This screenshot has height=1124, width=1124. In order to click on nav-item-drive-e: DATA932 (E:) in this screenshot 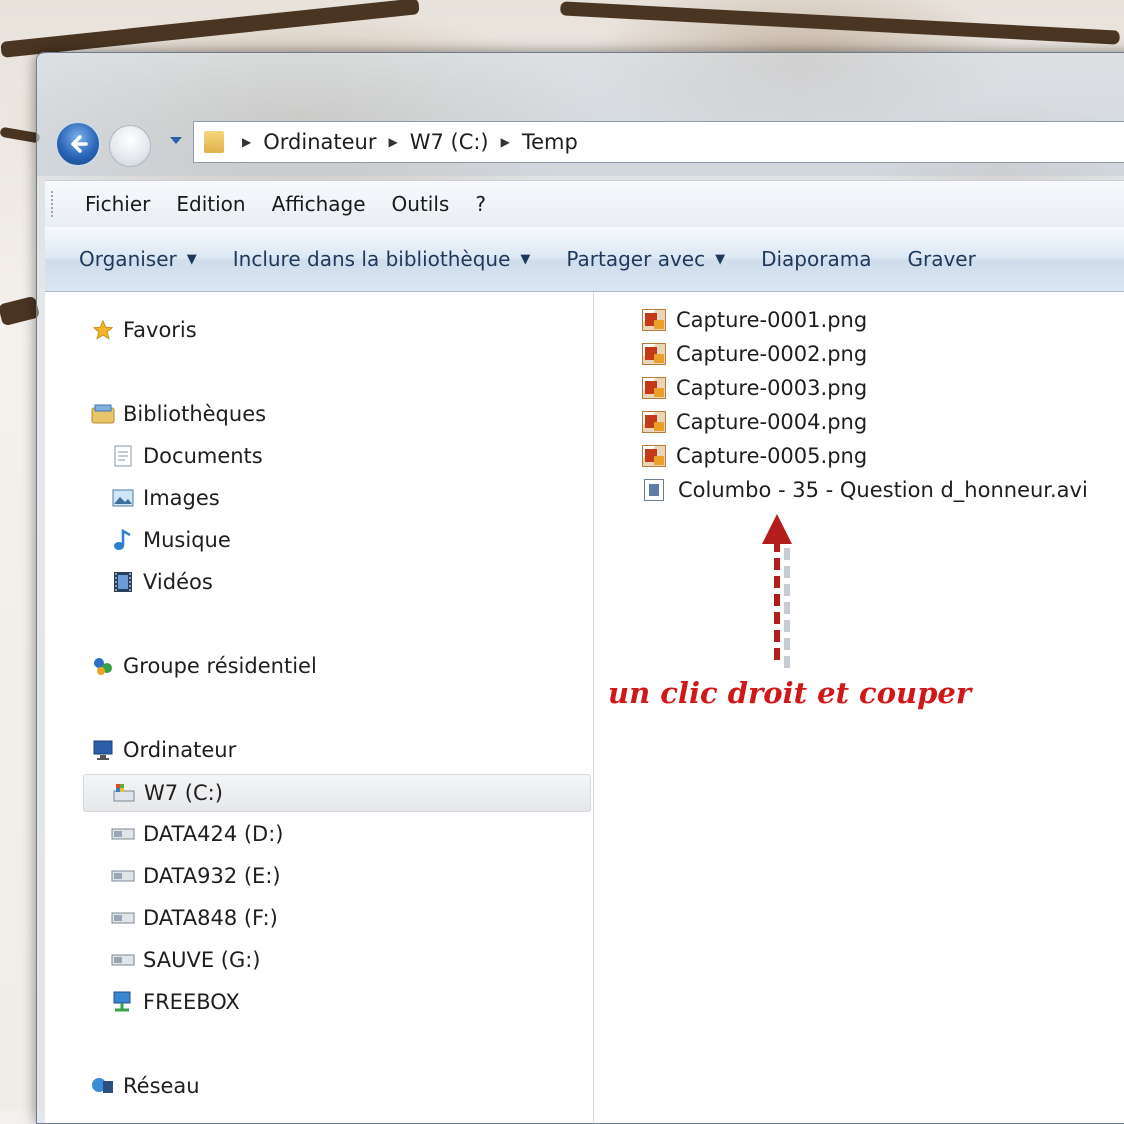, I will do `click(196, 876)`.